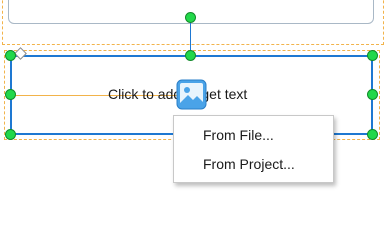 This screenshot has width=392, height=240. Describe the element at coordinates (10, 55) in the screenshot. I see `resize-handle-top-left` at that location.